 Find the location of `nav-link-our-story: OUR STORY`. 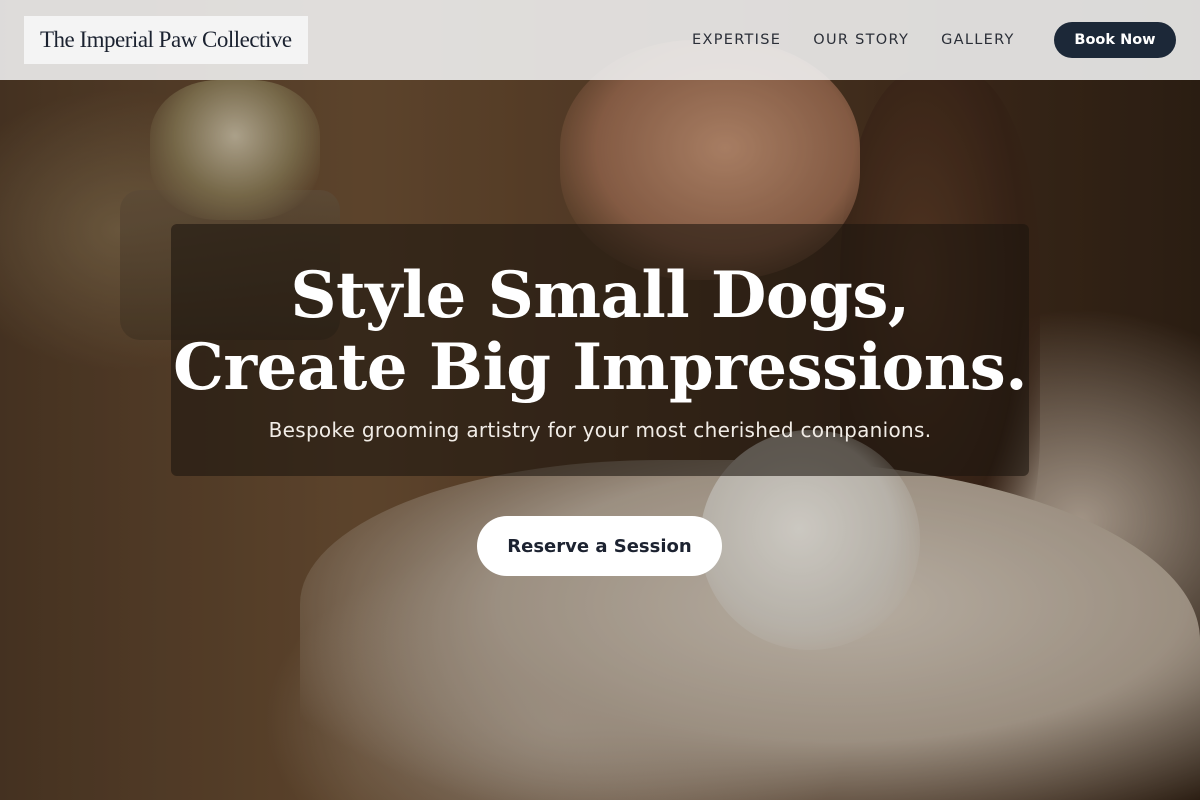

nav-link-our-story: OUR STORY is located at coordinates (861, 40).